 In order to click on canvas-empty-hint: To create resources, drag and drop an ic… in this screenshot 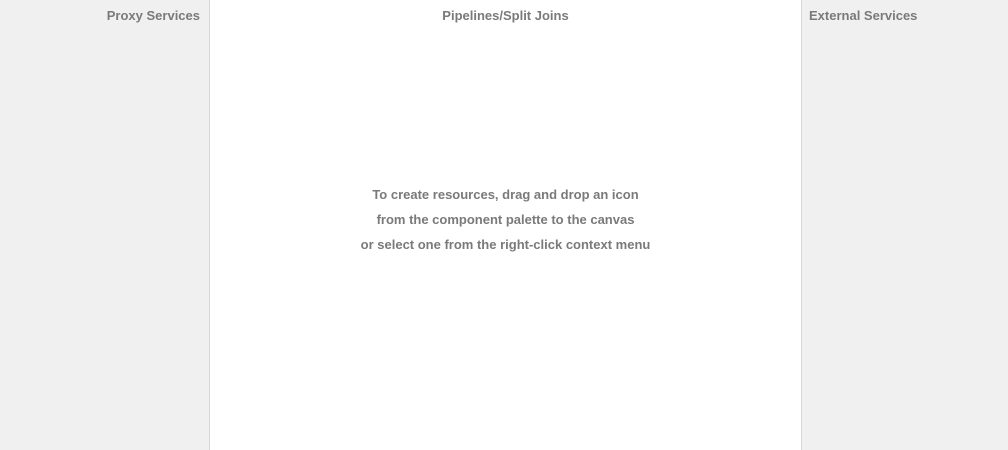, I will do `click(505, 223)`.